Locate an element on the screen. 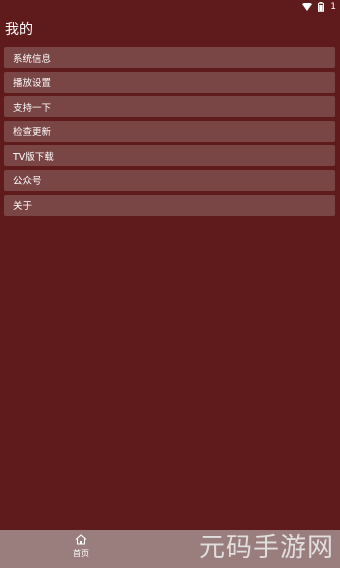 This screenshot has height=568, width=340. menu-item-tv-download: TV版下载 is located at coordinates (169, 156).